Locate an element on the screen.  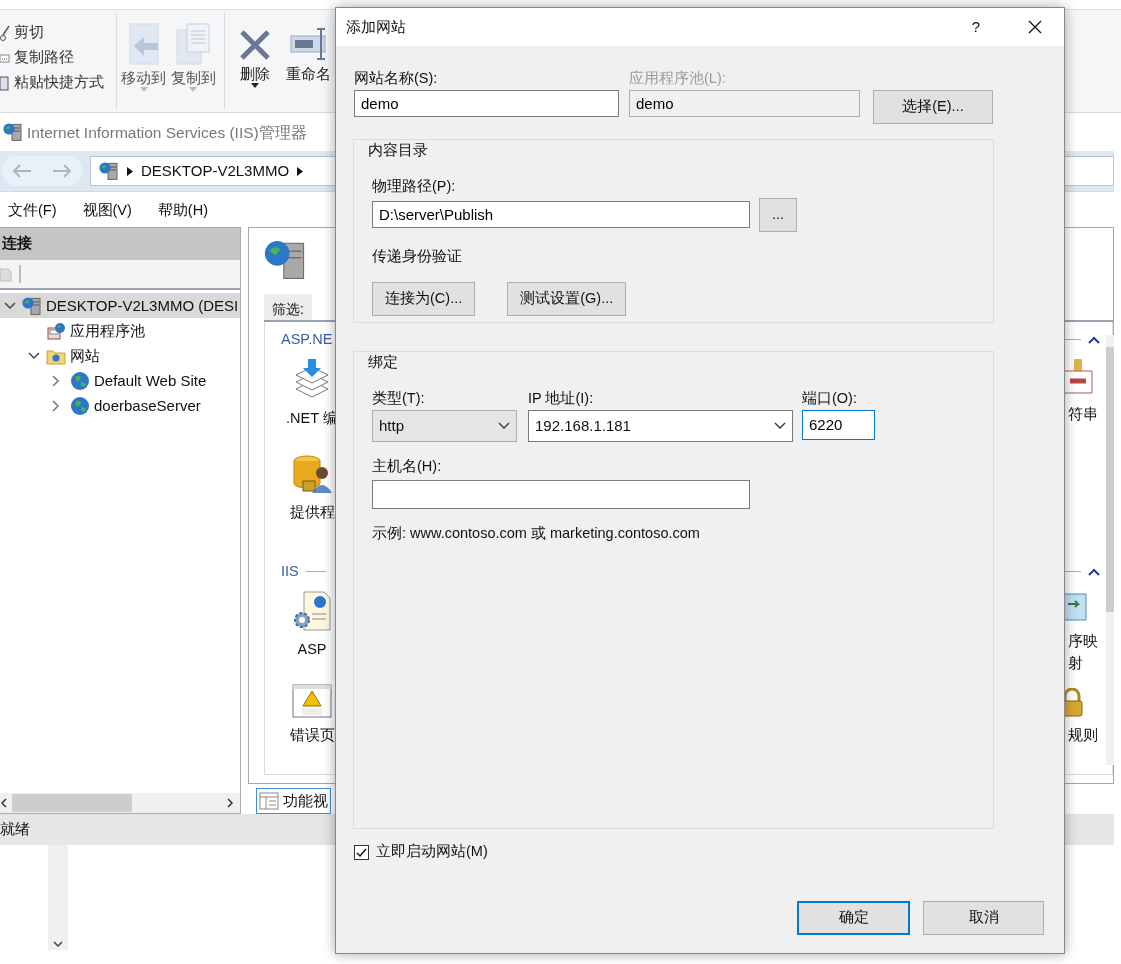
tree-item: 应用程序池 is located at coordinates (107, 331).